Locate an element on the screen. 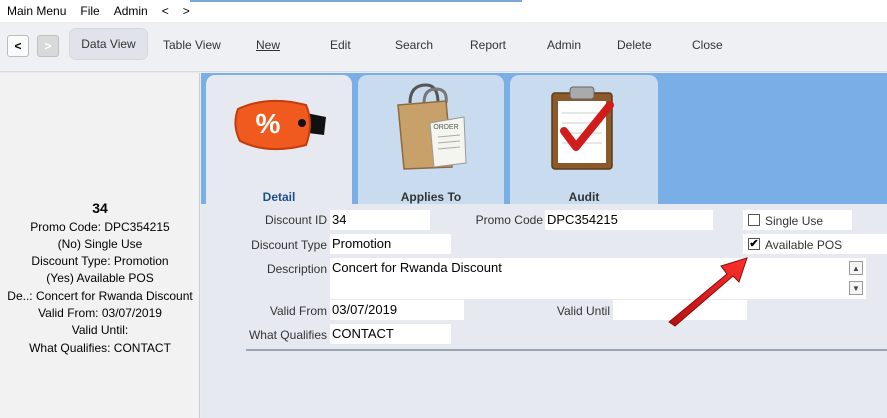 The width and height of the screenshot is (887, 418). summary-valid-from: Valid From: 03/07/2019 is located at coordinates (100, 313).